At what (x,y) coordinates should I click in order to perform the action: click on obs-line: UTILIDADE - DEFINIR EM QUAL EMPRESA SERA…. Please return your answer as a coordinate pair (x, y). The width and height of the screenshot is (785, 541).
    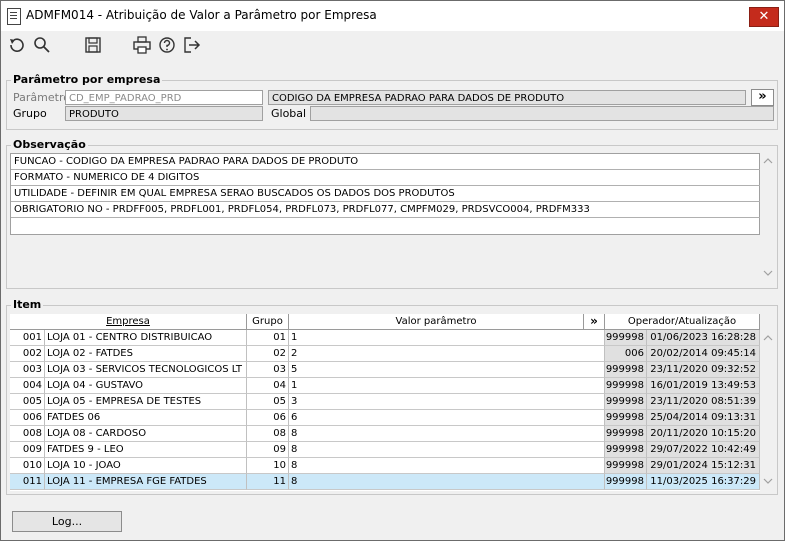
    Looking at the image, I should click on (386, 194).